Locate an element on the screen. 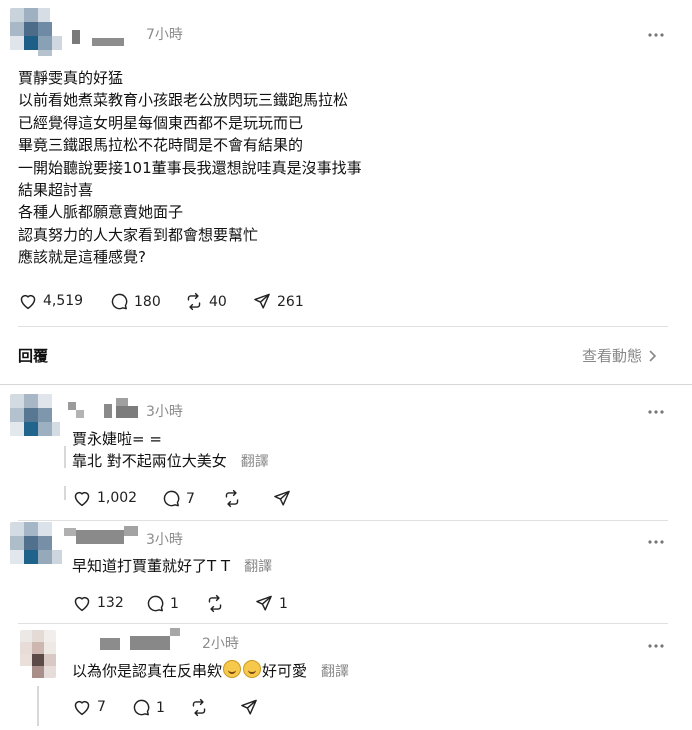 The image size is (692, 730). post-line: 應該就是這種感覺? is located at coordinates (82, 257).